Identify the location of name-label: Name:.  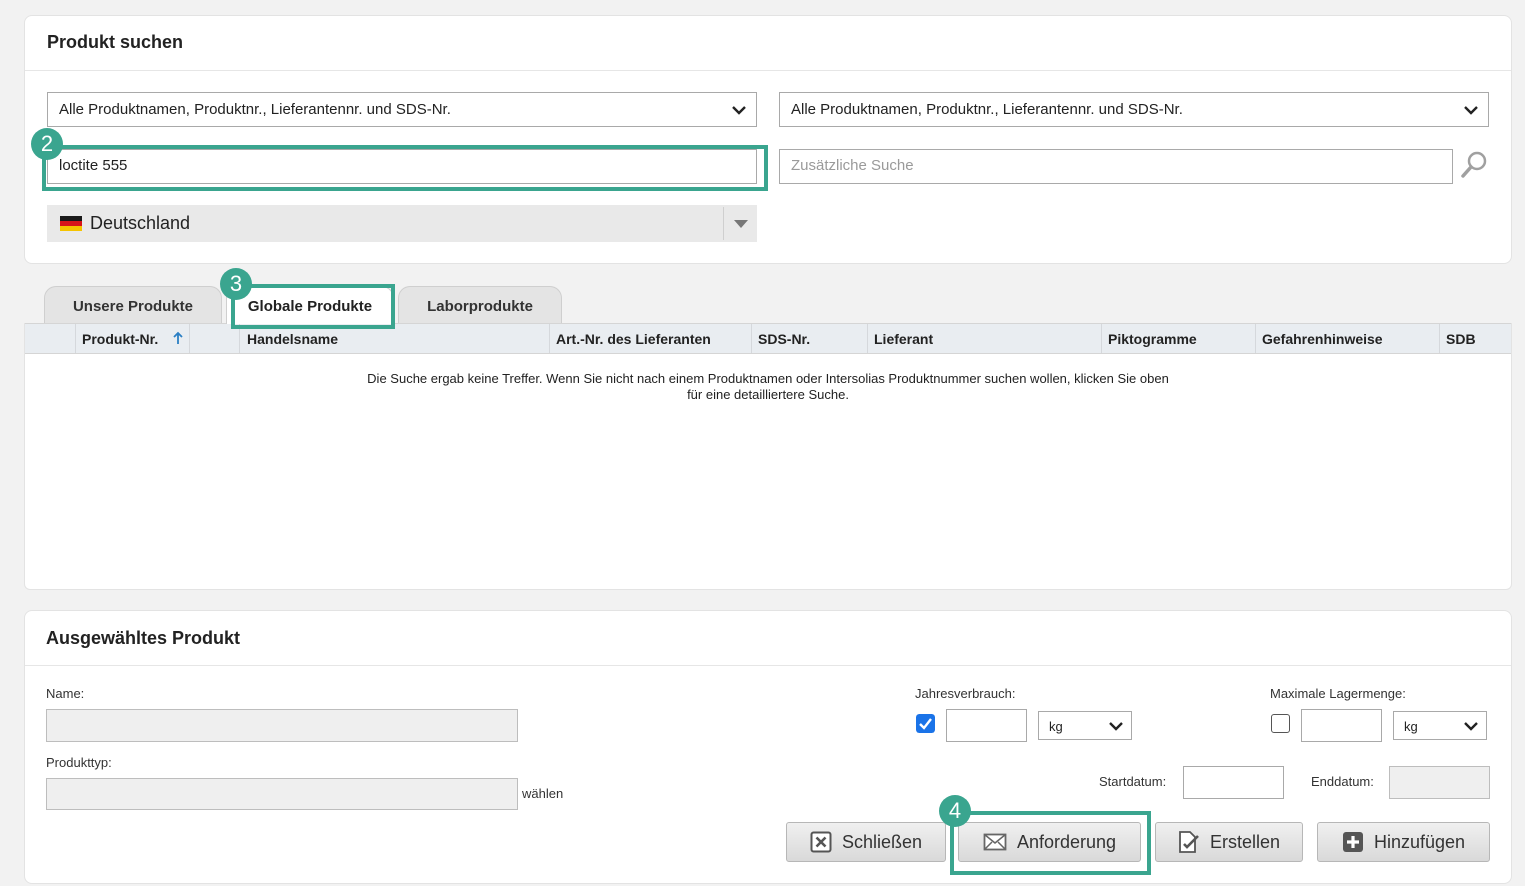
(65, 693).